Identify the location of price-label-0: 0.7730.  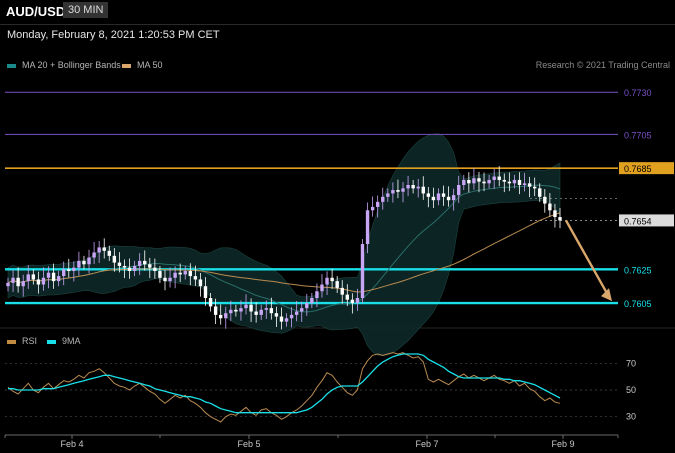
(638, 93).